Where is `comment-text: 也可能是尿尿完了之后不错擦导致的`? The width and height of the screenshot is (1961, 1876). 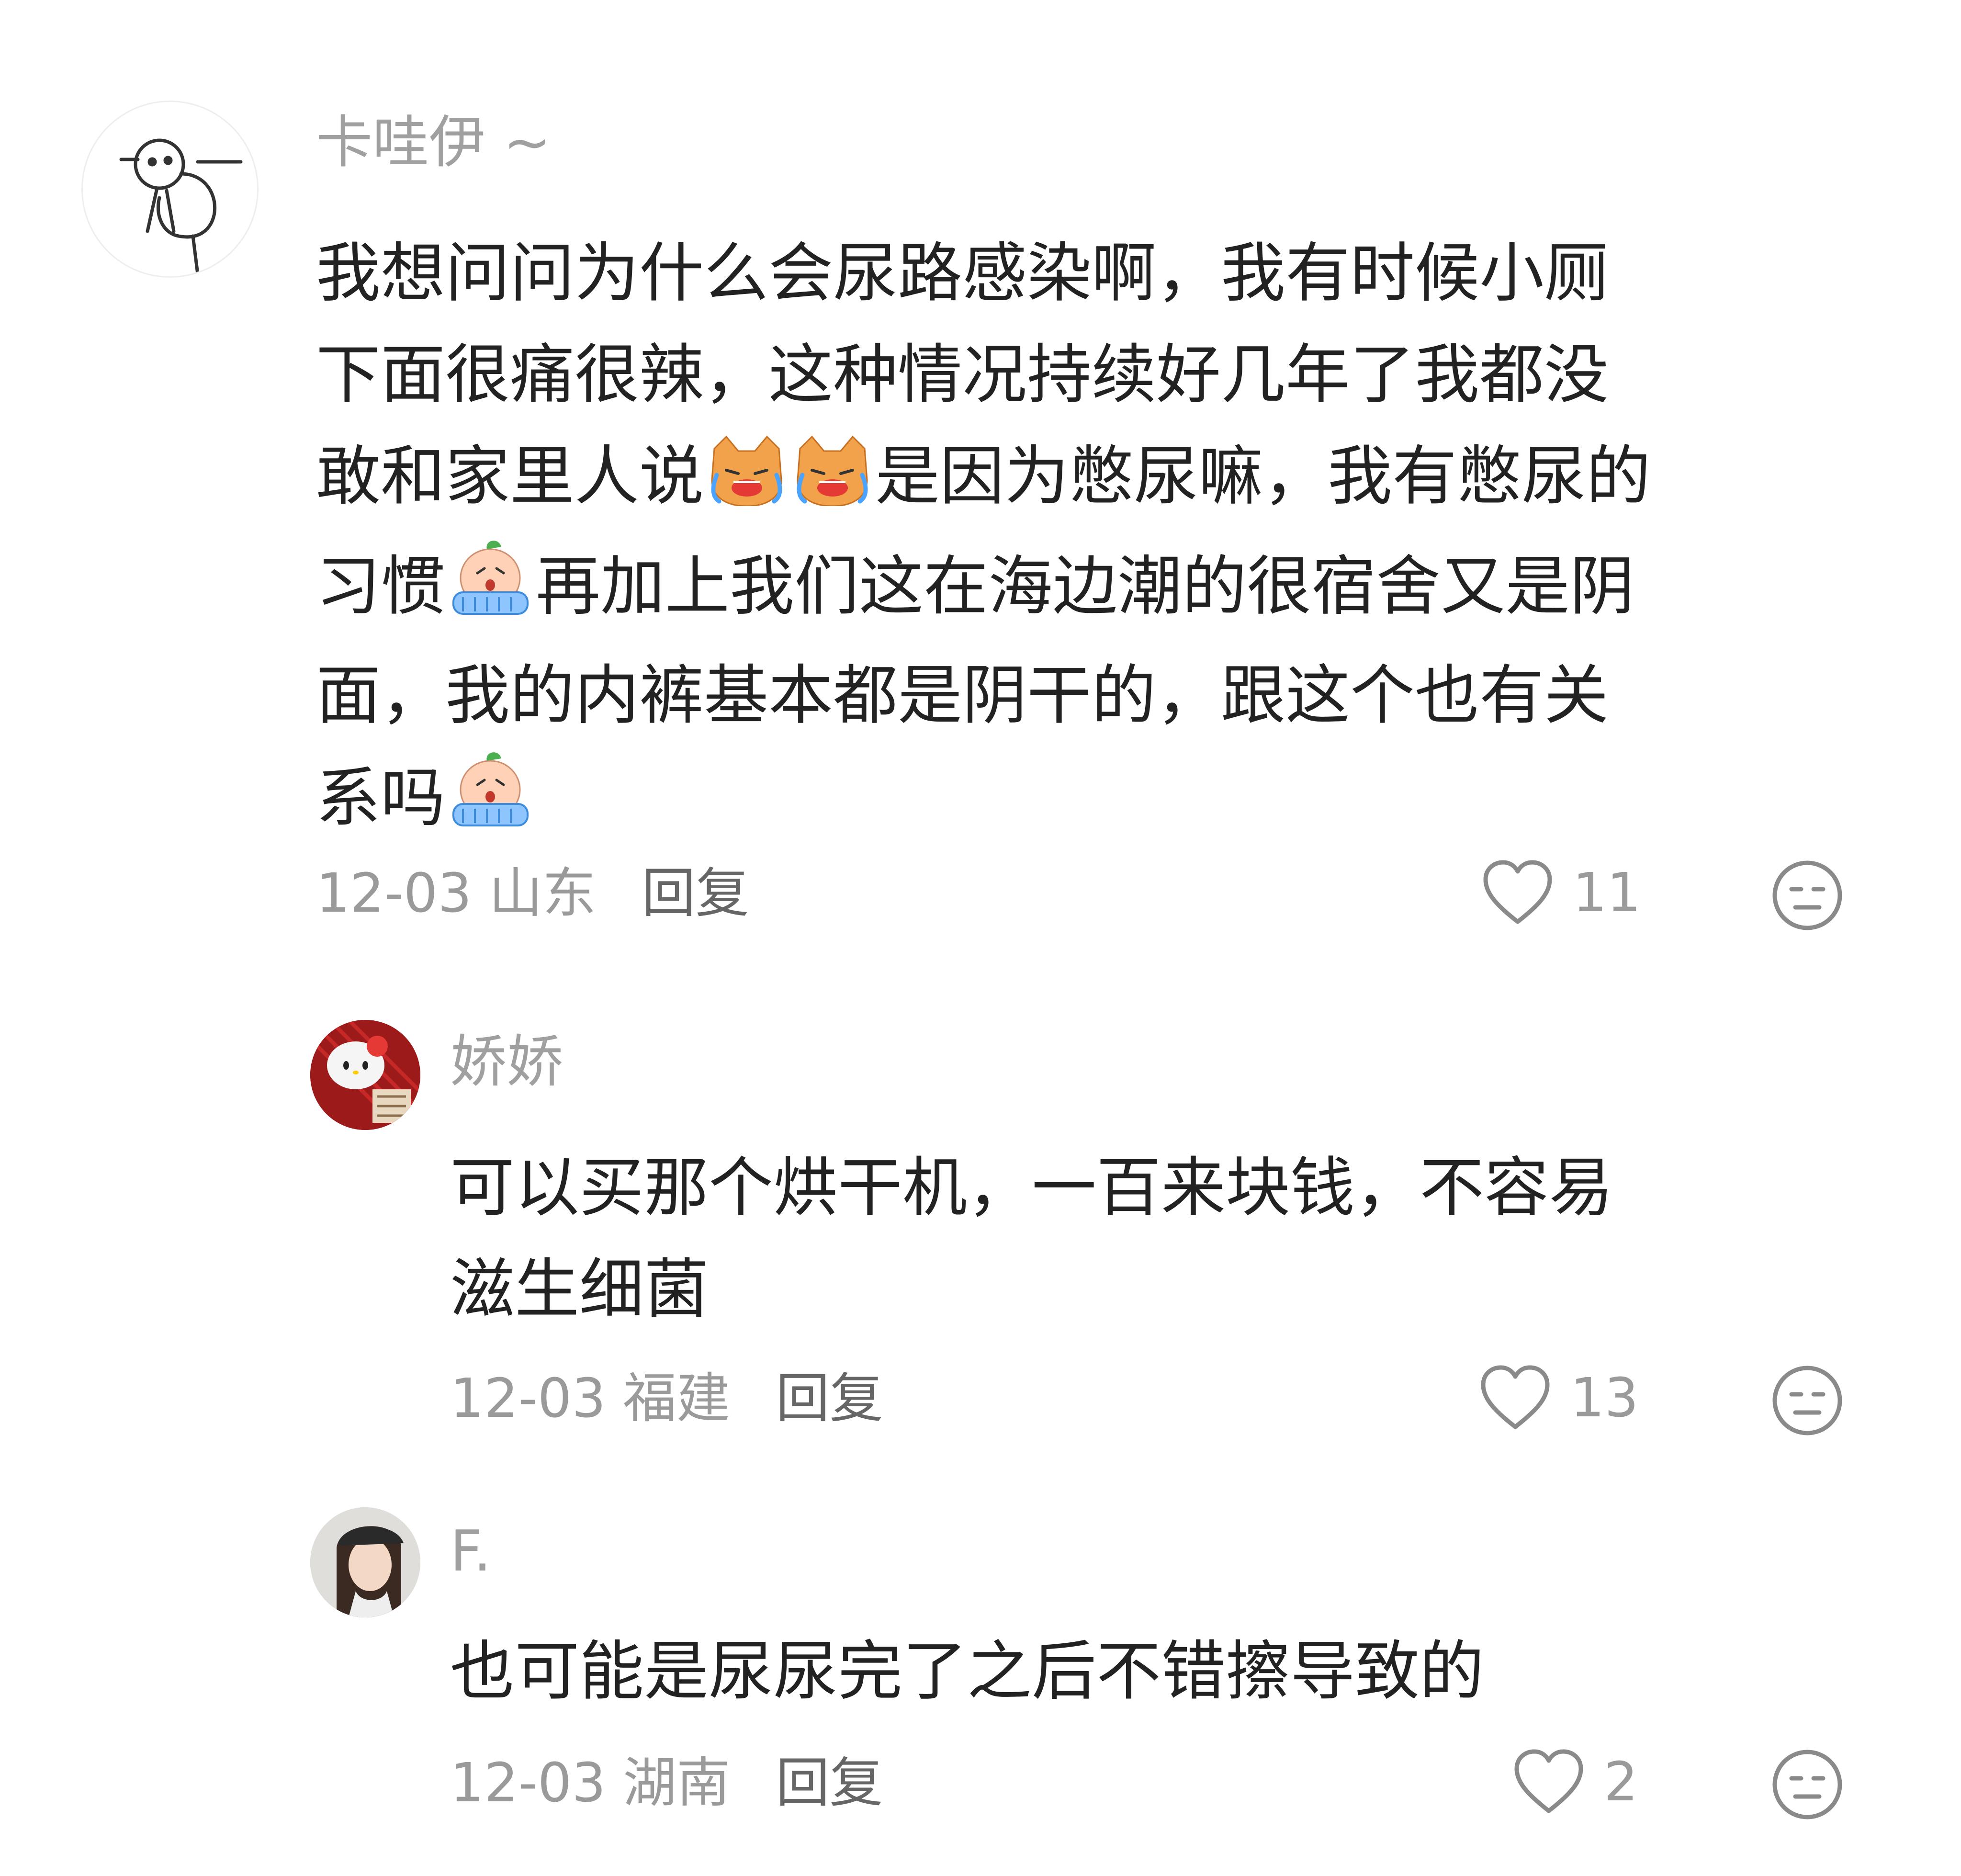 comment-text: 也可能是尿尿完了之后不错擦导致的 is located at coordinates (1180, 1672).